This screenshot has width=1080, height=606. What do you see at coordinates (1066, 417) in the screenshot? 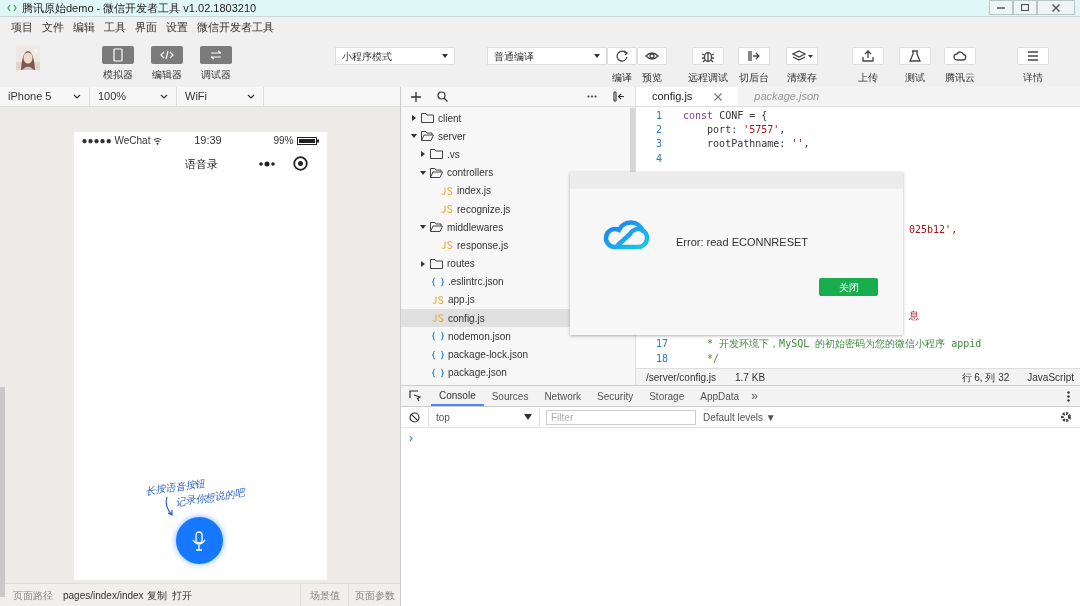
I see `settings-icon` at bounding box center [1066, 417].